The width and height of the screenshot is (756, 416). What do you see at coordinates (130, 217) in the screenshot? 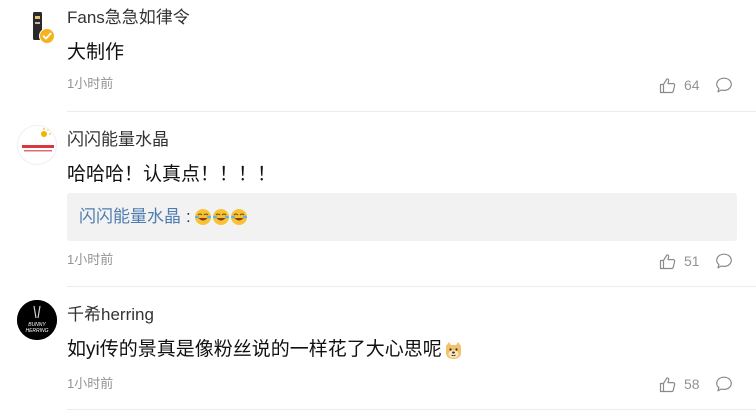
I see `reply-username: 闪闪能量水晶` at bounding box center [130, 217].